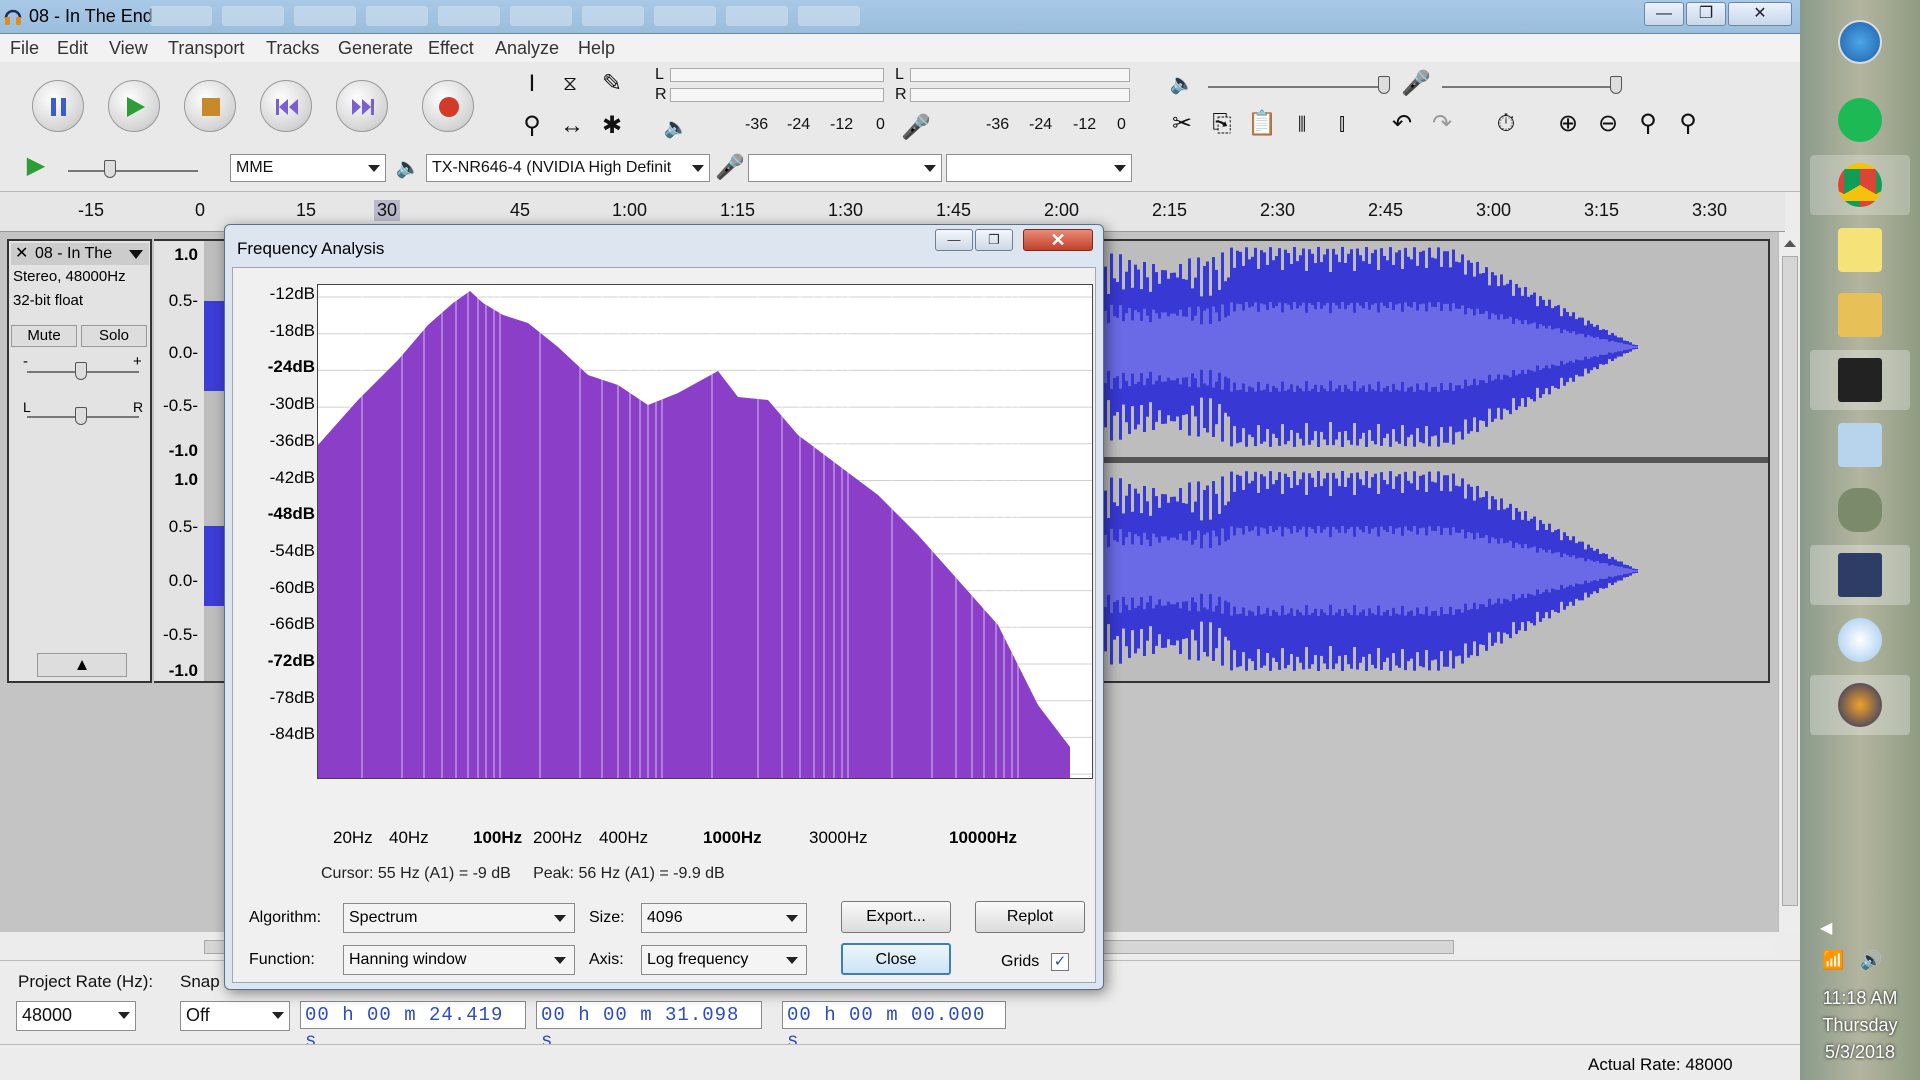 The width and height of the screenshot is (1920, 1080). I want to click on draw-tool-icon: ✎, so click(612, 84).